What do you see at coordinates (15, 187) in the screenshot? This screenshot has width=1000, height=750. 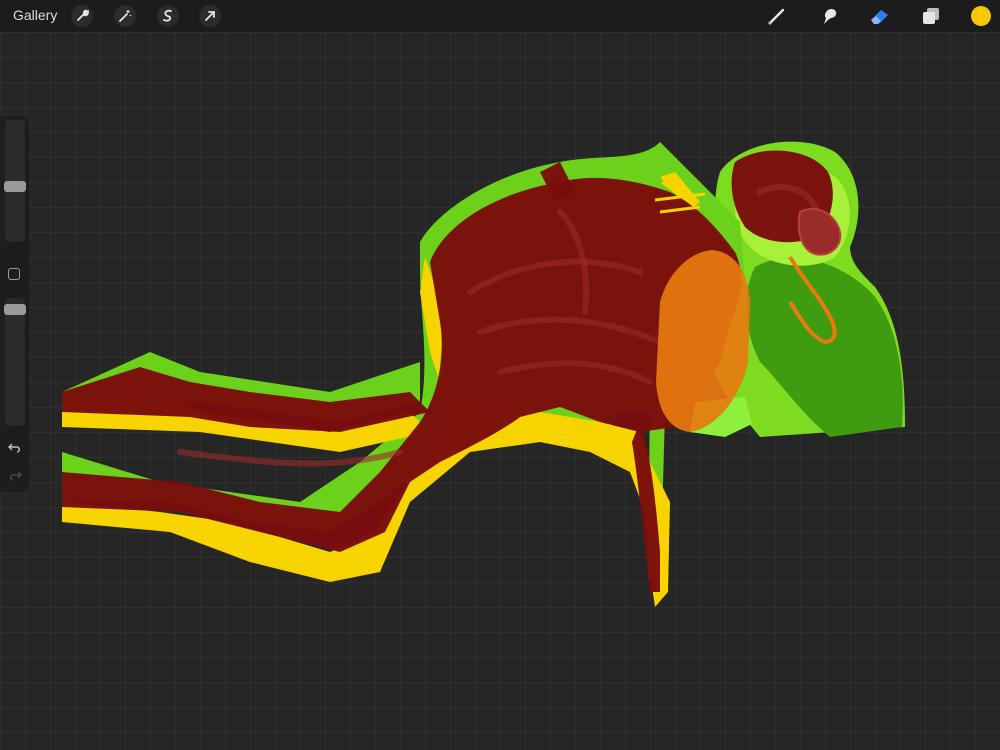 I see `brush-size-thumb` at bounding box center [15, 187].